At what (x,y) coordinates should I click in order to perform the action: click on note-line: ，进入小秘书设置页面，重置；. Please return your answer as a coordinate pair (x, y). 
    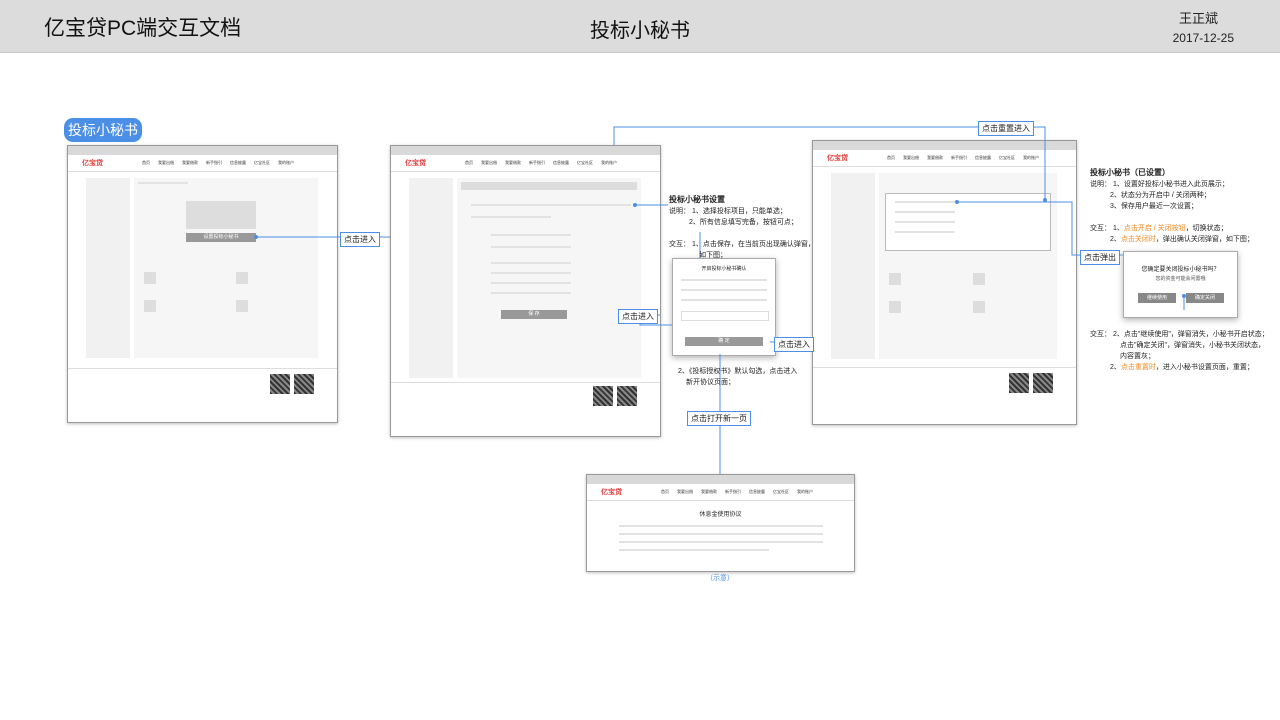
    Looking at the image, I should click on (1204, 367).